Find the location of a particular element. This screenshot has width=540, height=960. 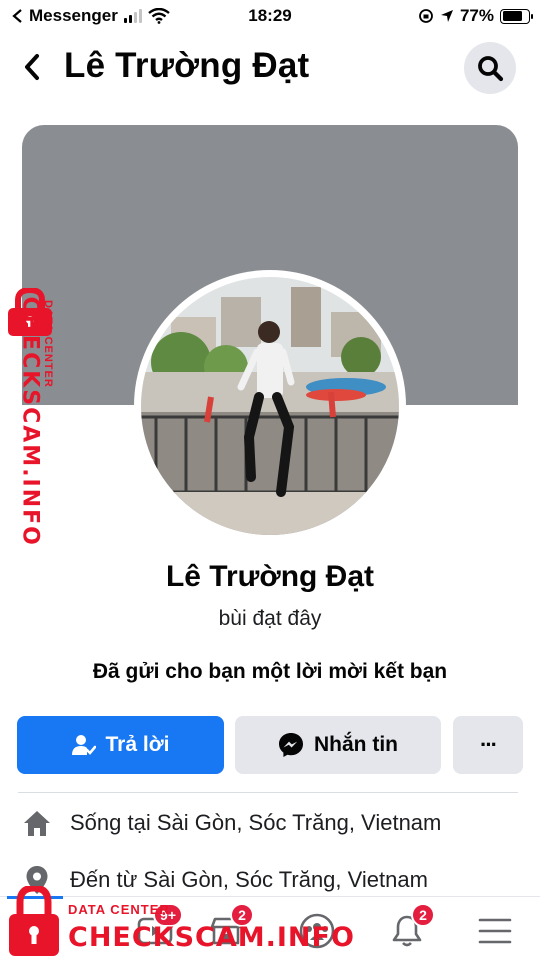

rotation-lock-icon is located at coordinates (426, 16).